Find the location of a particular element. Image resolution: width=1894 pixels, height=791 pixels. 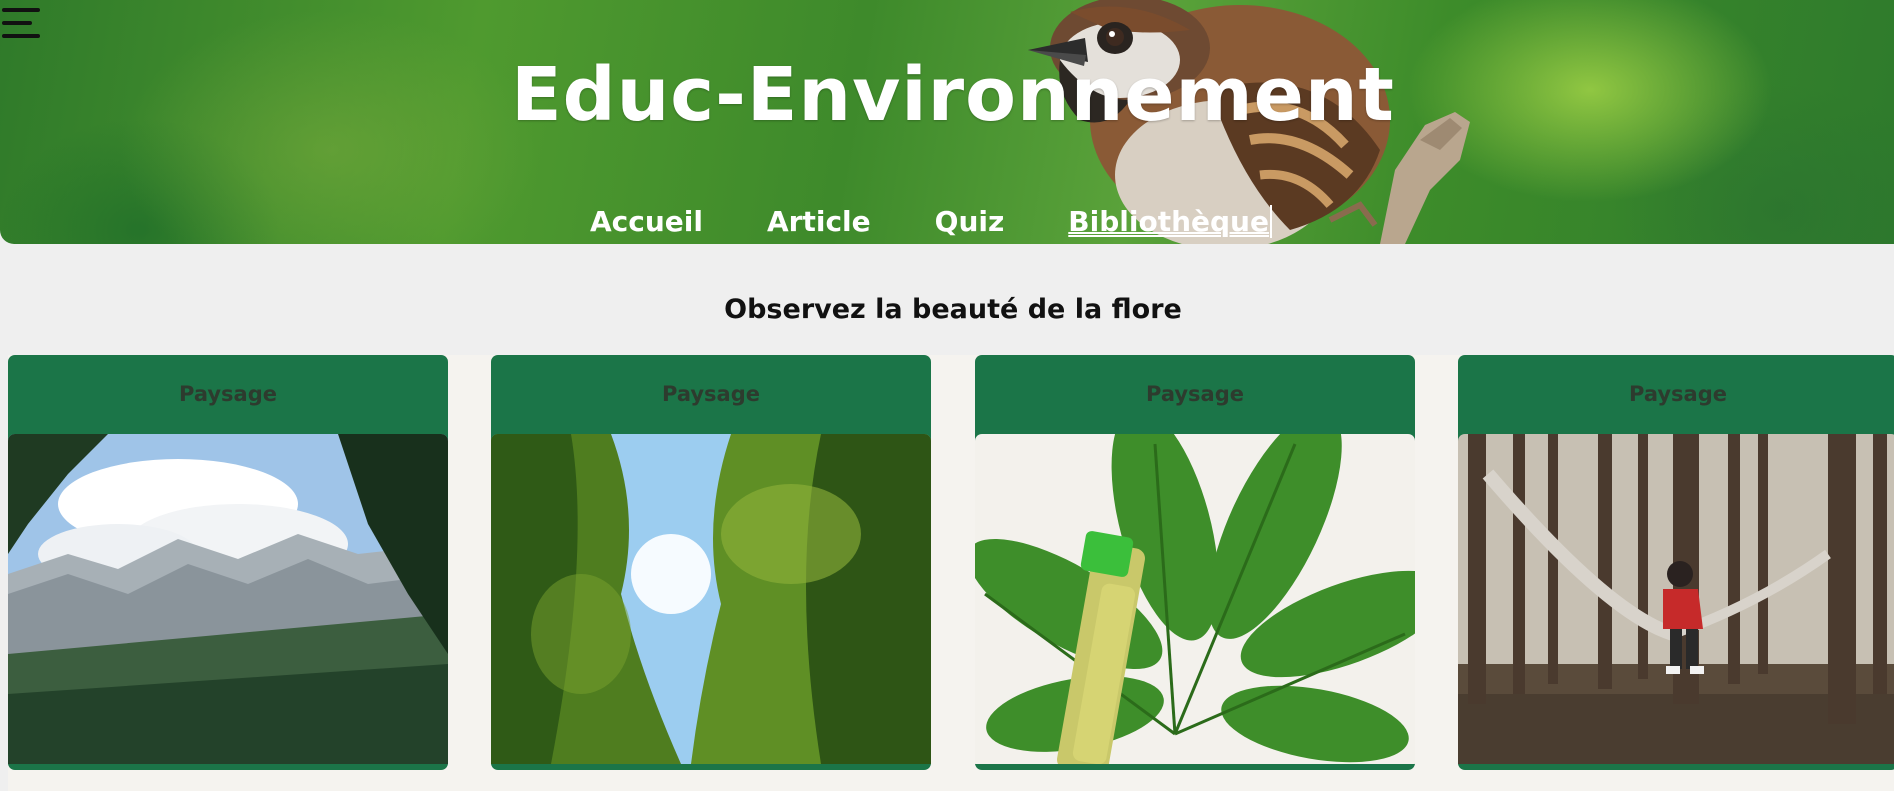

card-forest: Paysage is located at coordinates (711, 562).